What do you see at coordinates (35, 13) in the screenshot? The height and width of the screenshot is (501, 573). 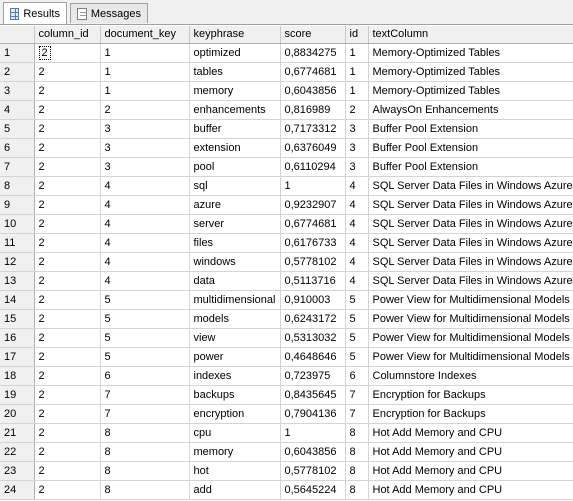 I see `tab-results: Results` at bounding box center [35, 13].